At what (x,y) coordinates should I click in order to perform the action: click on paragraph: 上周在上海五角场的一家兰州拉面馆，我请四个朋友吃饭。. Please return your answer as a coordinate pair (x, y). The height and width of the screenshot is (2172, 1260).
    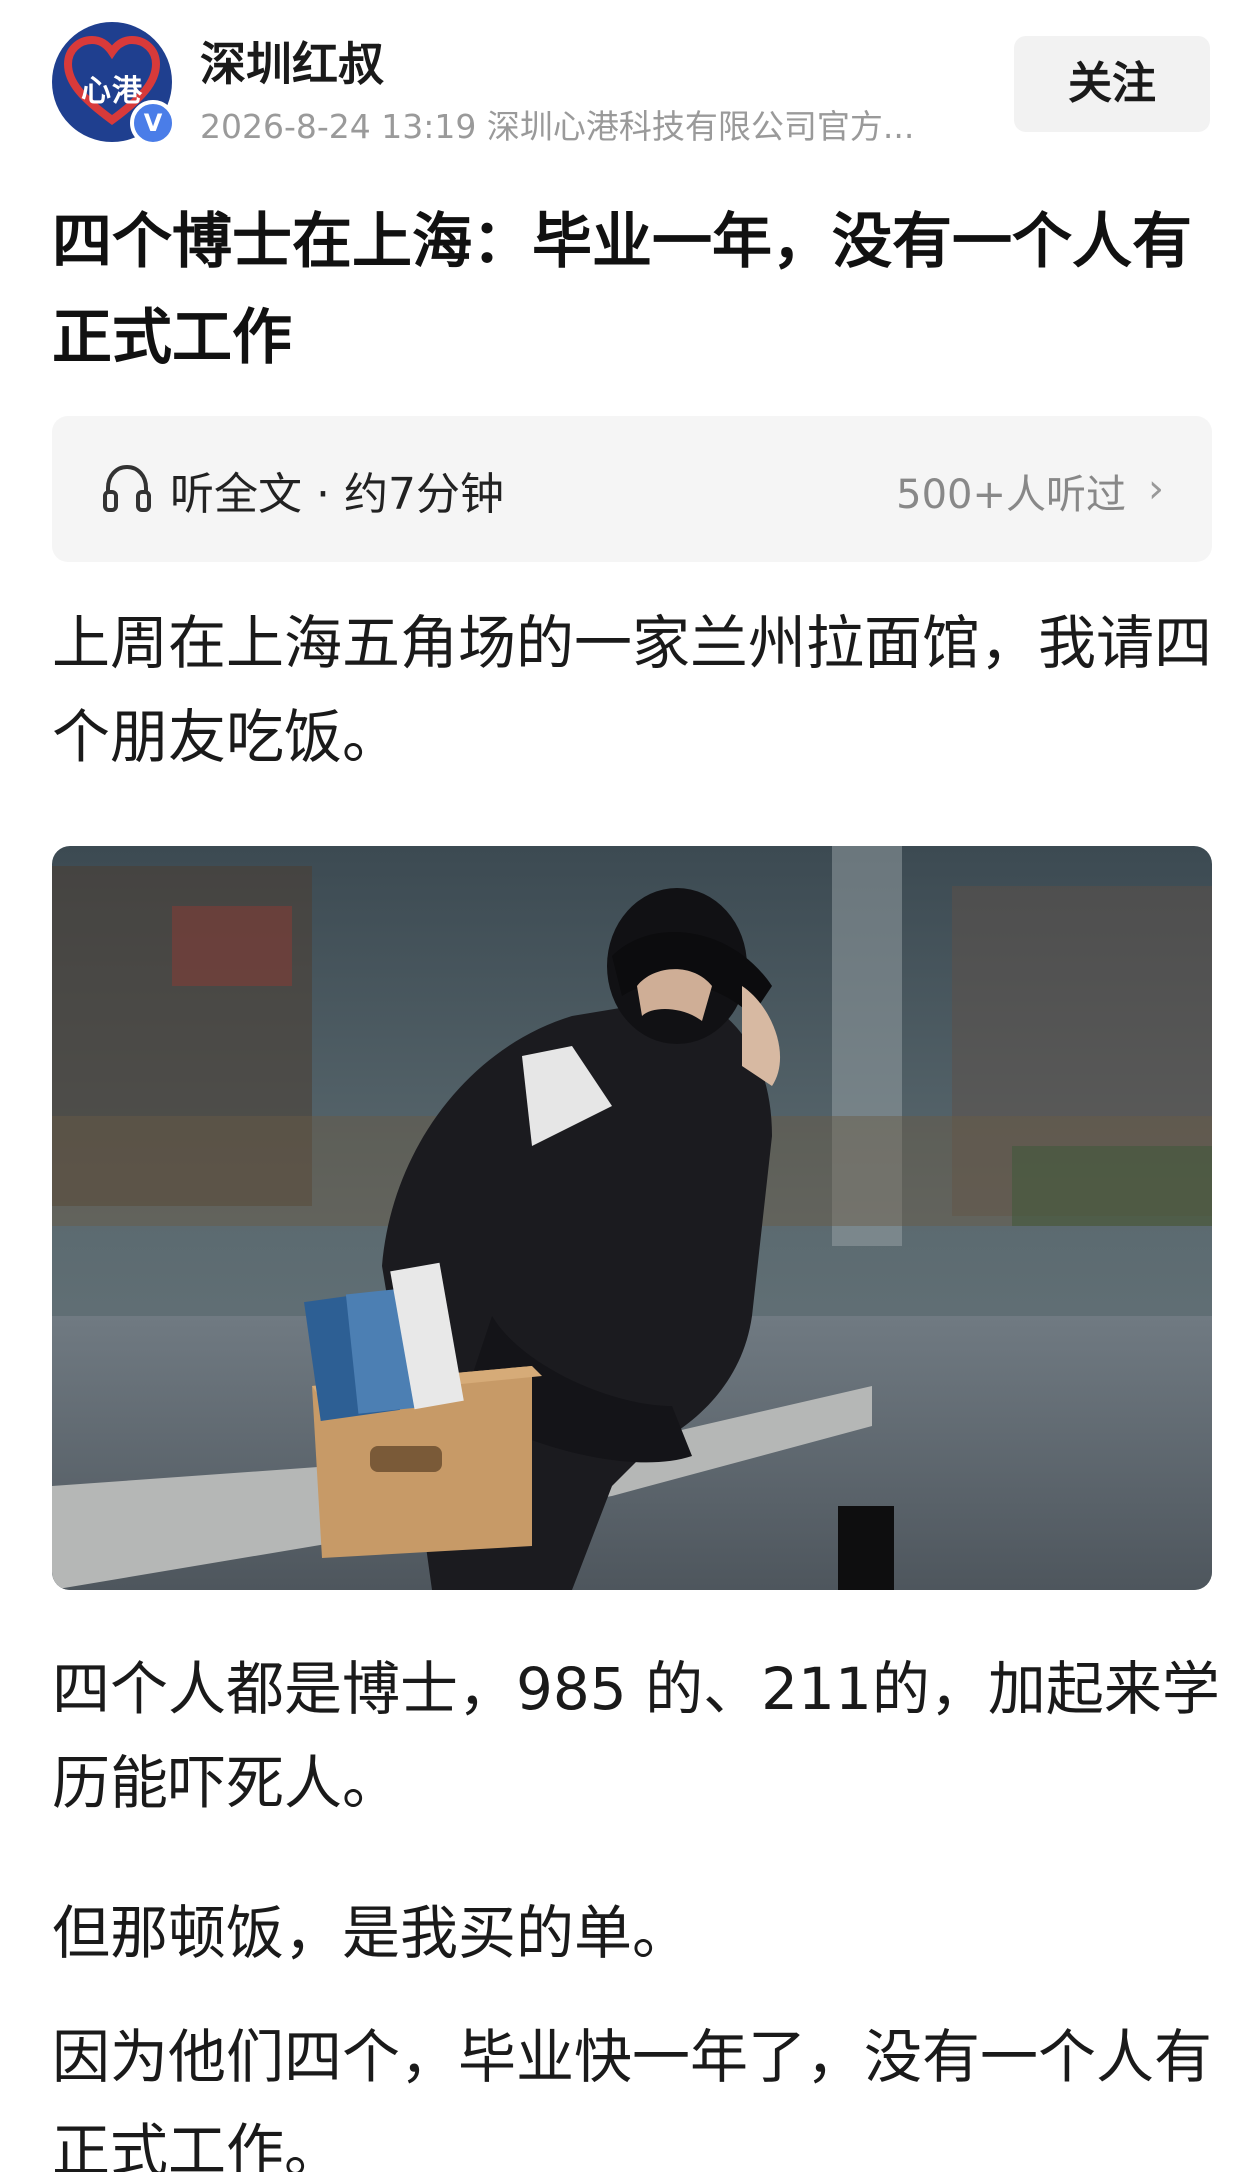
    Looking at the image, I should click on (632, 690).